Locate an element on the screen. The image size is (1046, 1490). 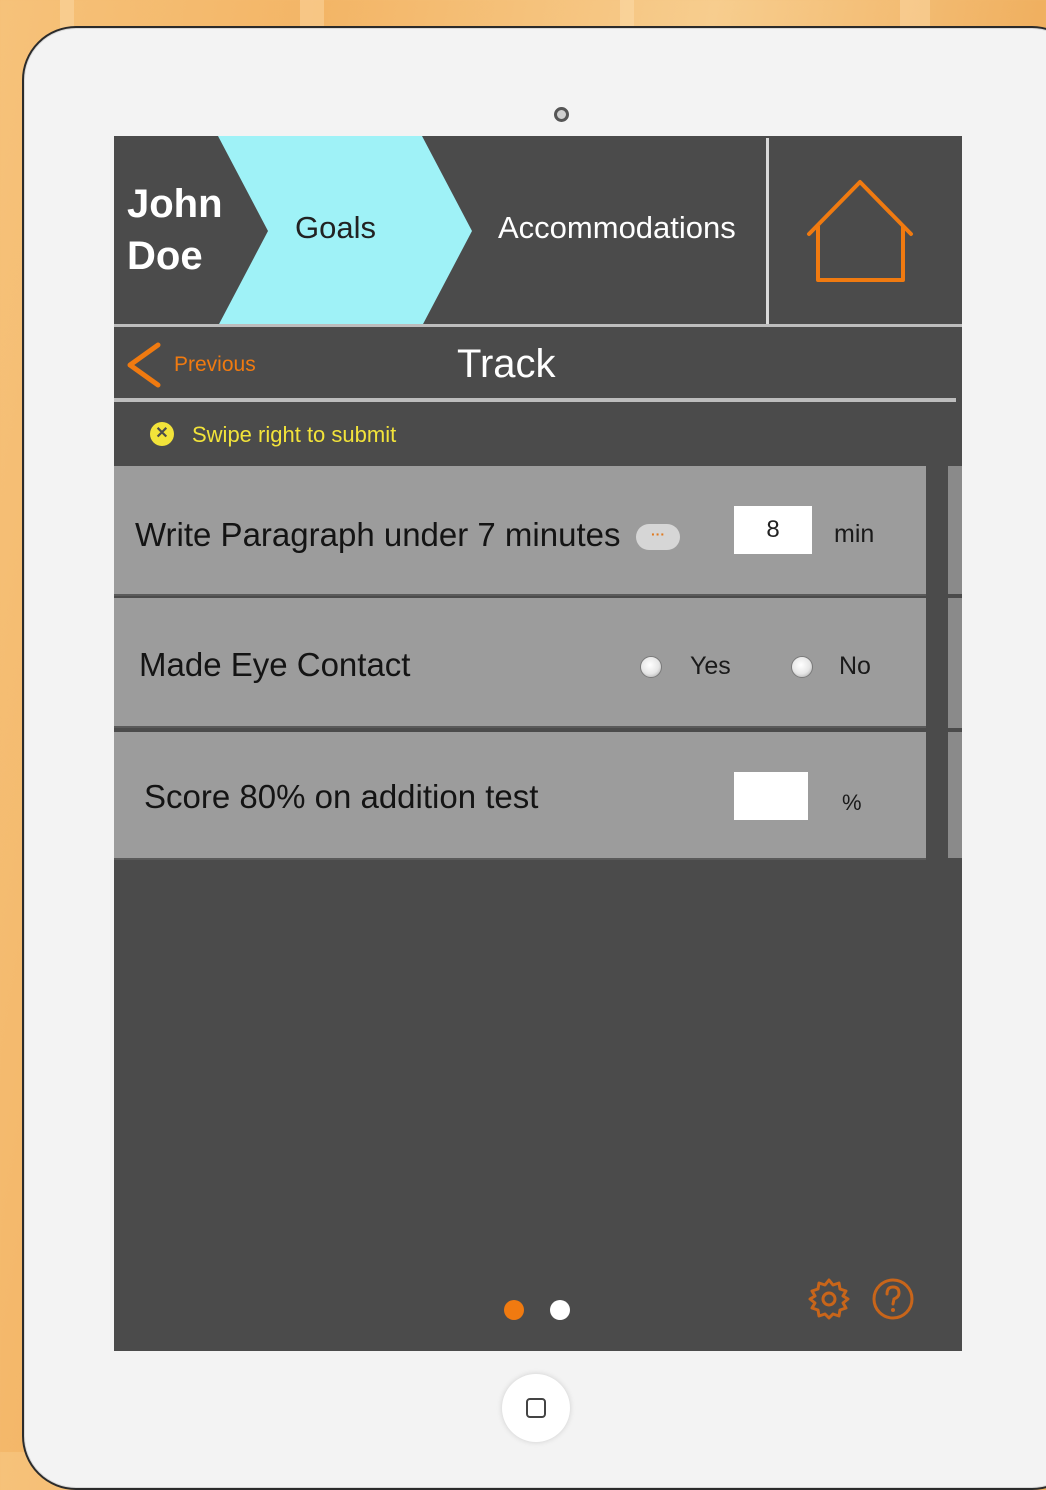
page-title: Track is located at coordinates (506, 364).